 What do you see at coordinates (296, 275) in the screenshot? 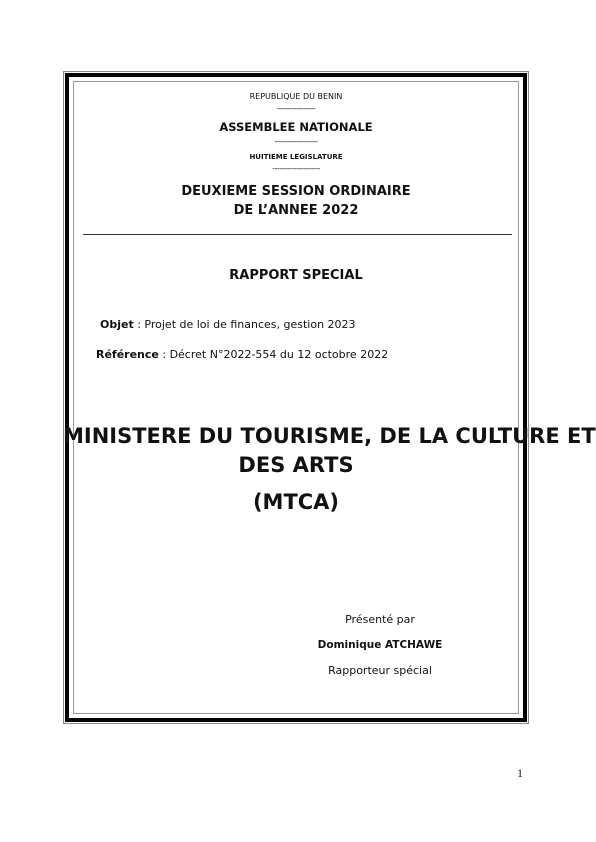
I see `report-title: RAPPORT SPECIAL` at bounding box center [296, 275].